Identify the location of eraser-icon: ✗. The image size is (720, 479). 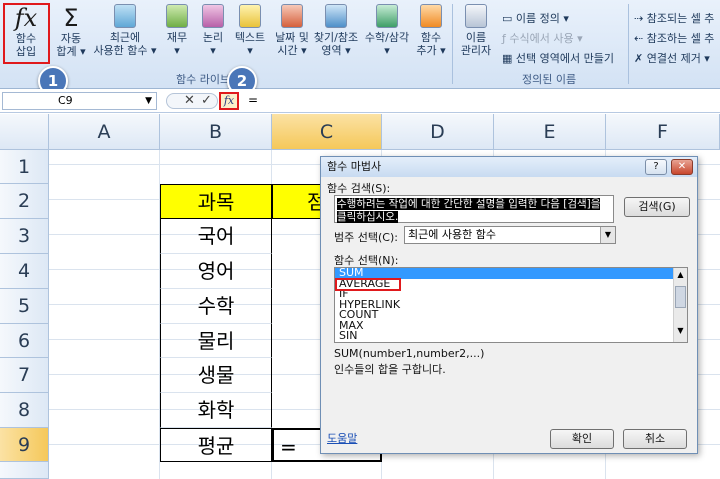
(640, 58).